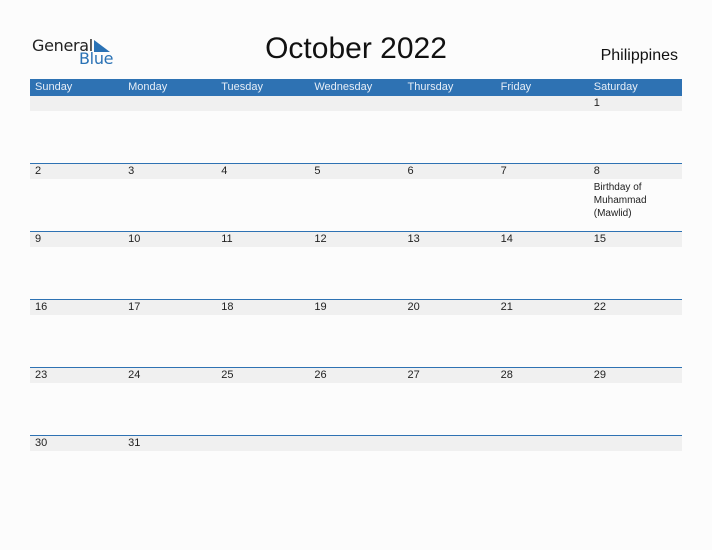 This screenshot has width=712, height=550. I want to click on day-cell-19: 19, so click(356, 333).